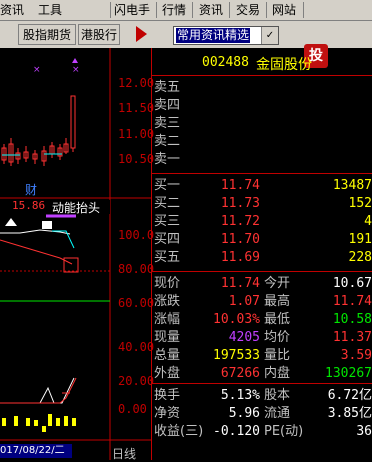  I want to click on ask-row: 卖四, so click(262, 105).